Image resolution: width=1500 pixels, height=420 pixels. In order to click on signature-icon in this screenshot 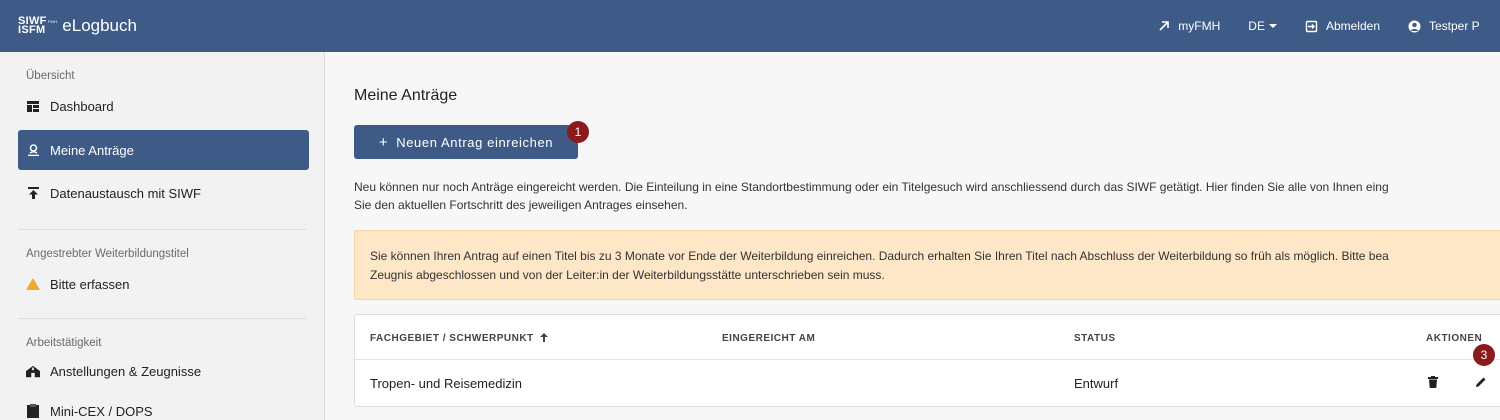, I will do `click(33, 150)`.